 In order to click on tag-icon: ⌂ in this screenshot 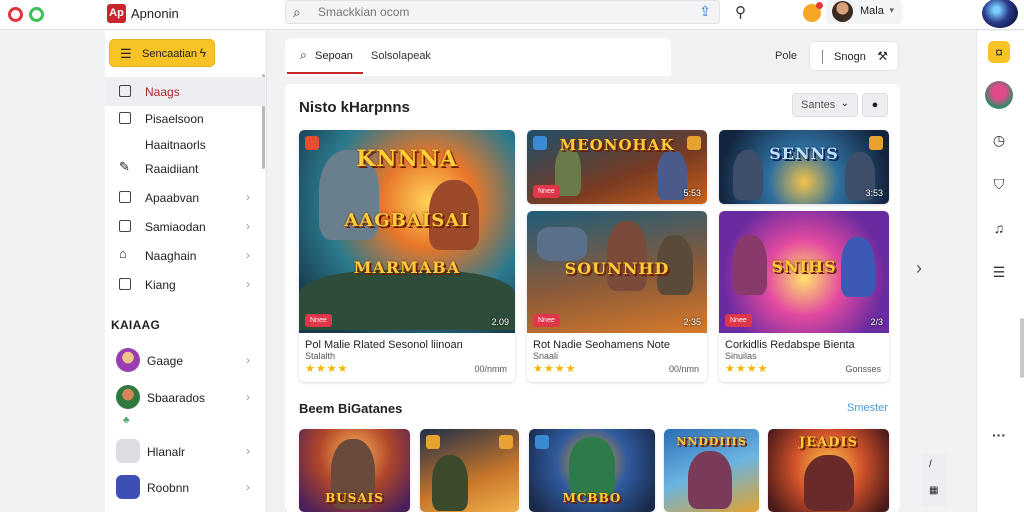, I will do `click(123, 253)`.